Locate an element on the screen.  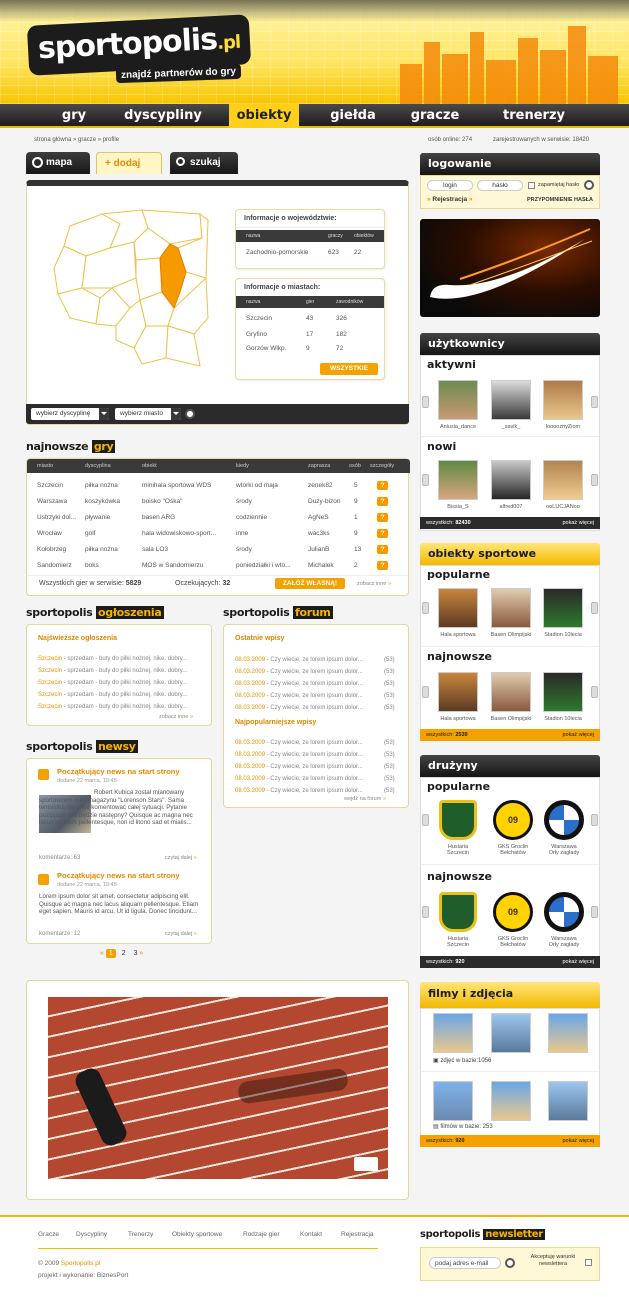
nav-gry: gry is located at coordinates (74, 116).